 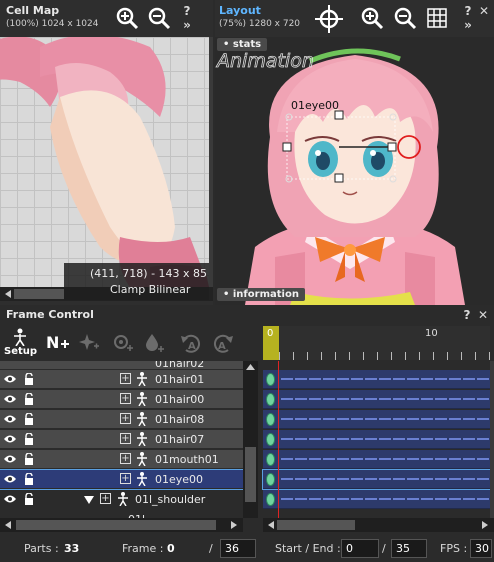 I want to click on frame-help-button: ?, so click(x=467, y=315).